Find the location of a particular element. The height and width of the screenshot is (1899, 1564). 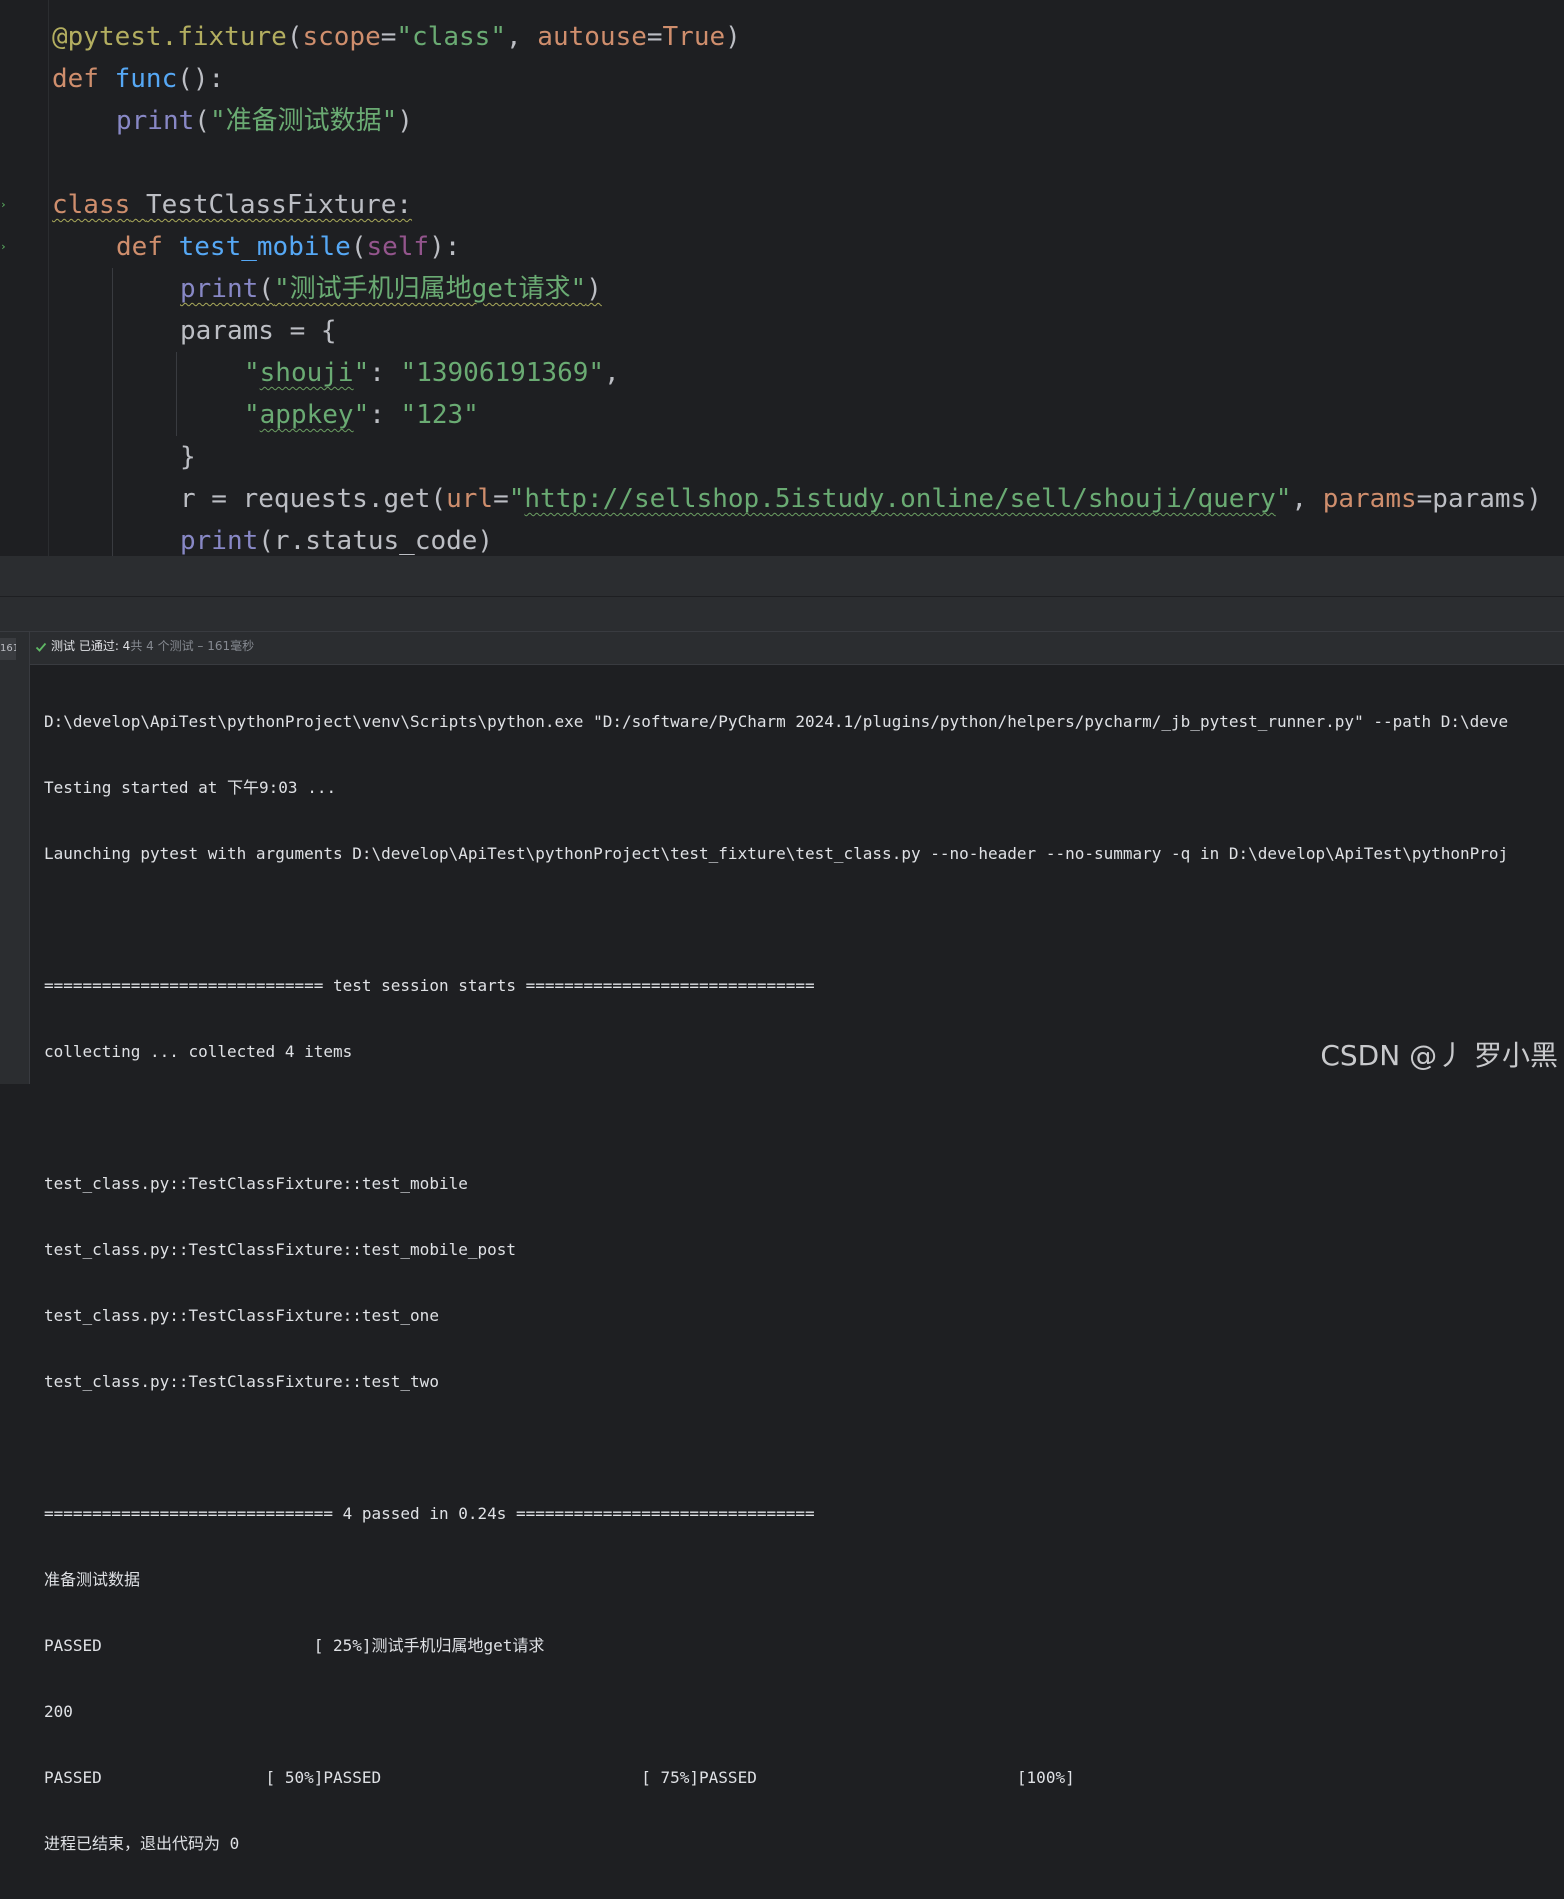

code-line-11: } is located at coordinates (188, 457).